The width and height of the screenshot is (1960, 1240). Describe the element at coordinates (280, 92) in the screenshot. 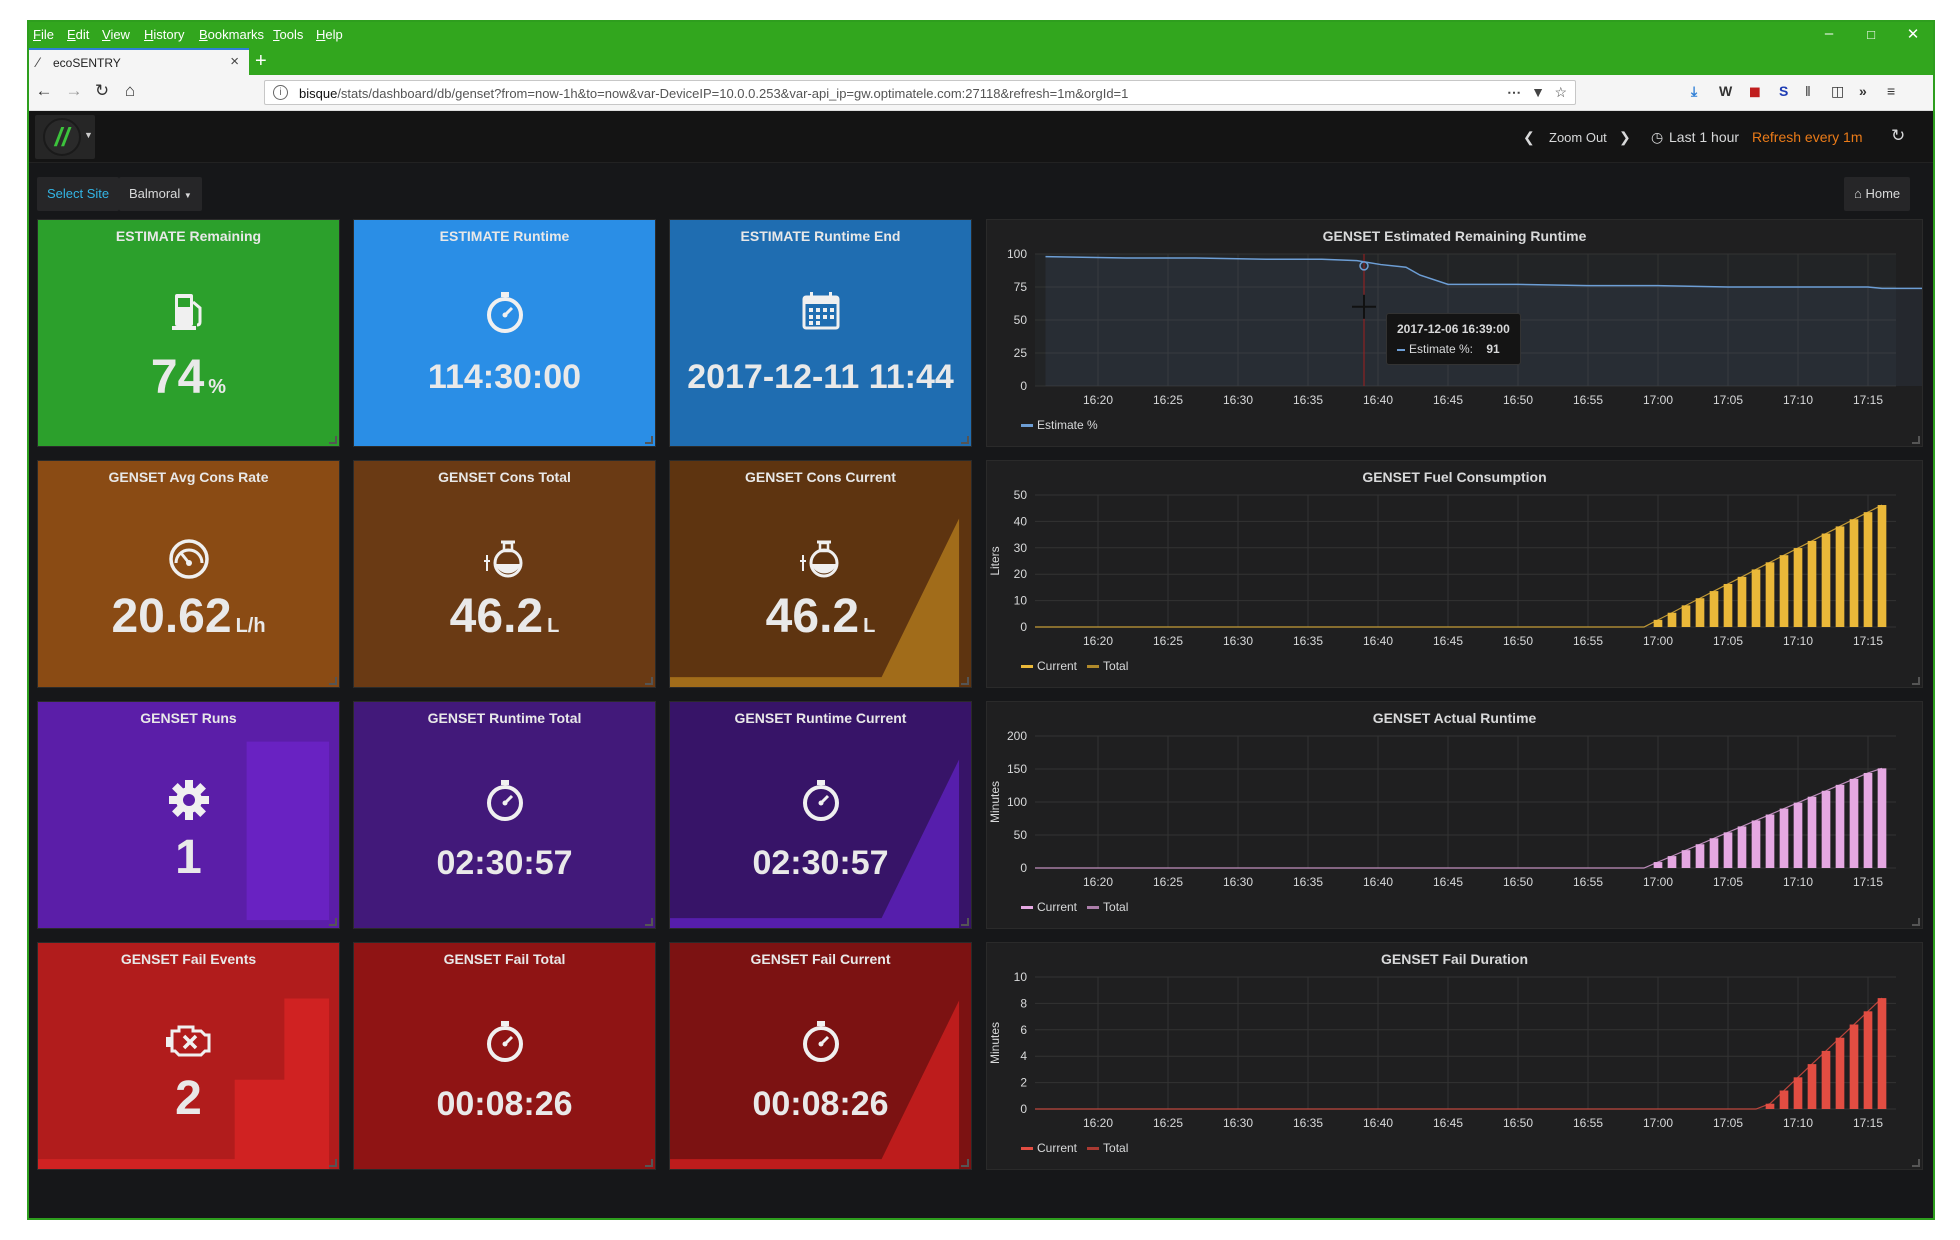

I see `info-icon: i` at that location.